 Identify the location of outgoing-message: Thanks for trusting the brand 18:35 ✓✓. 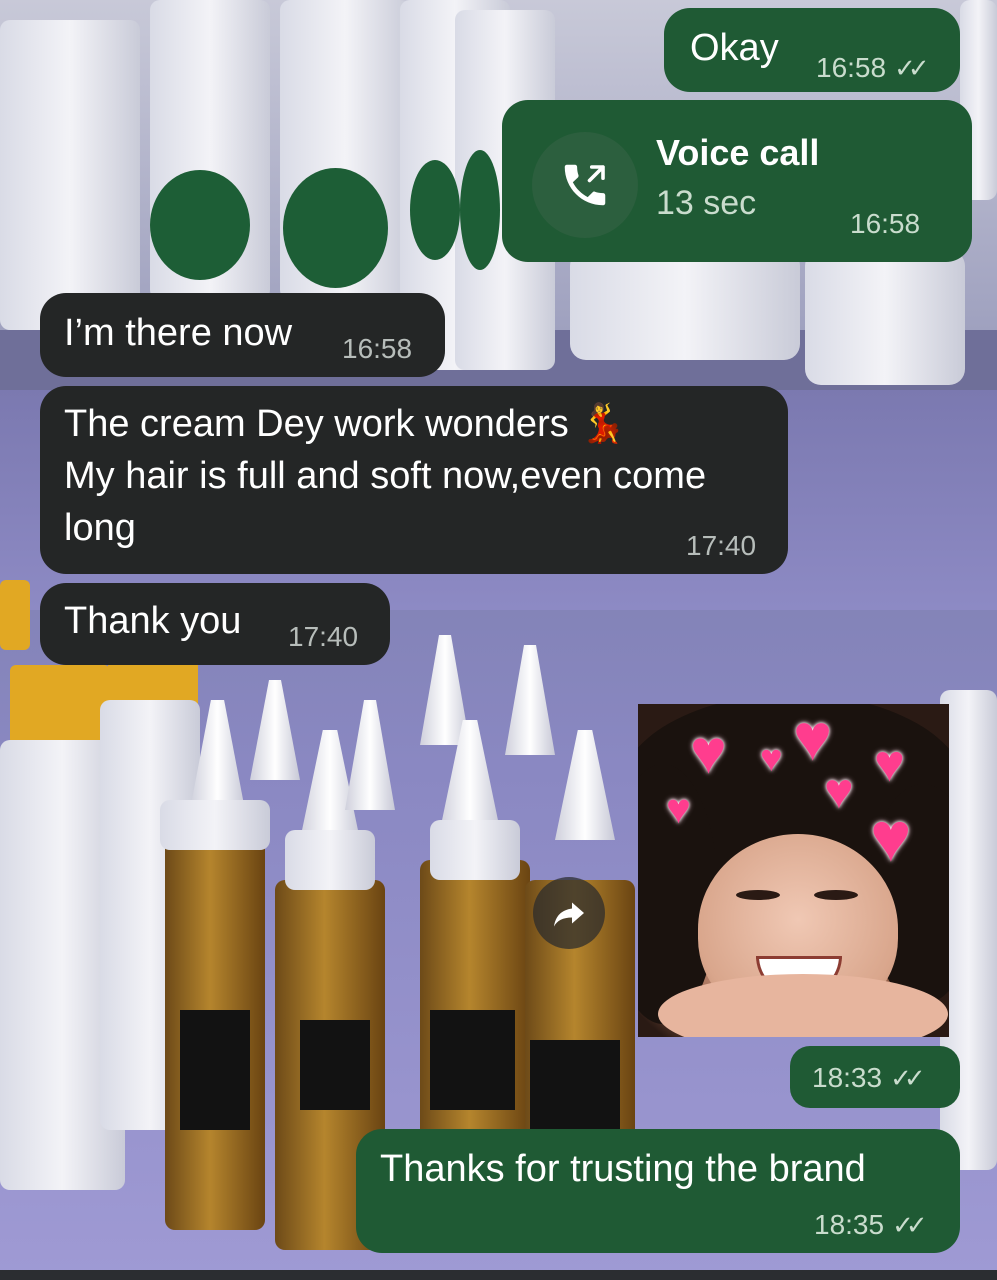
(658, 1191).